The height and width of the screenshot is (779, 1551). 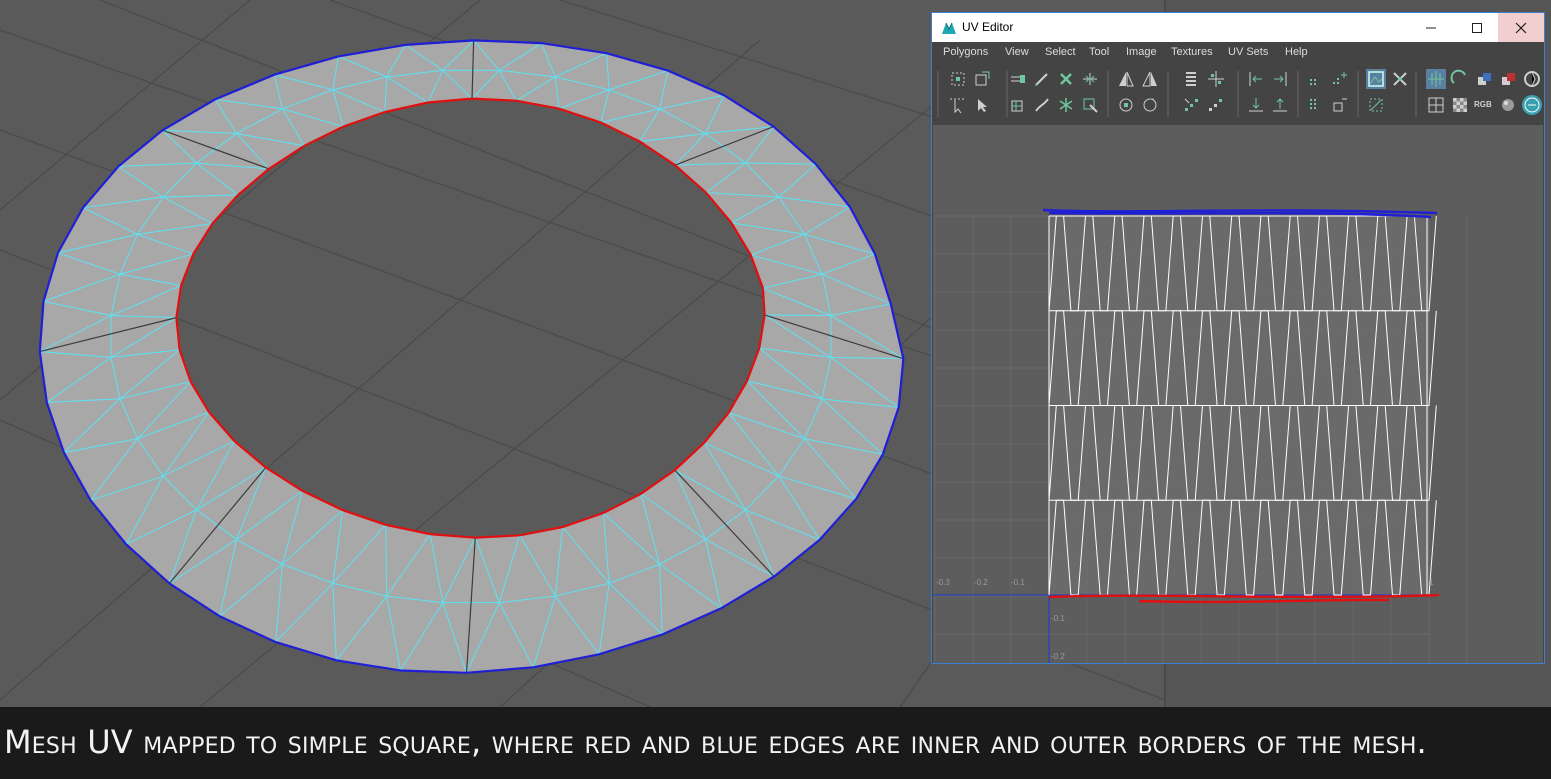 I want to click on rotate-tool, so click(x=1460, y=79).